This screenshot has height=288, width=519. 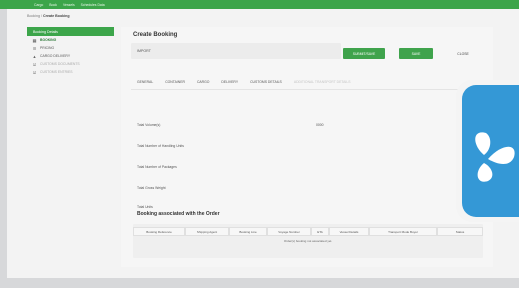 What do you see at coordinates (48, 40) in the screenshot?
I see `sidebar-item-label: BOOKING` at bounding box center [48, 40].